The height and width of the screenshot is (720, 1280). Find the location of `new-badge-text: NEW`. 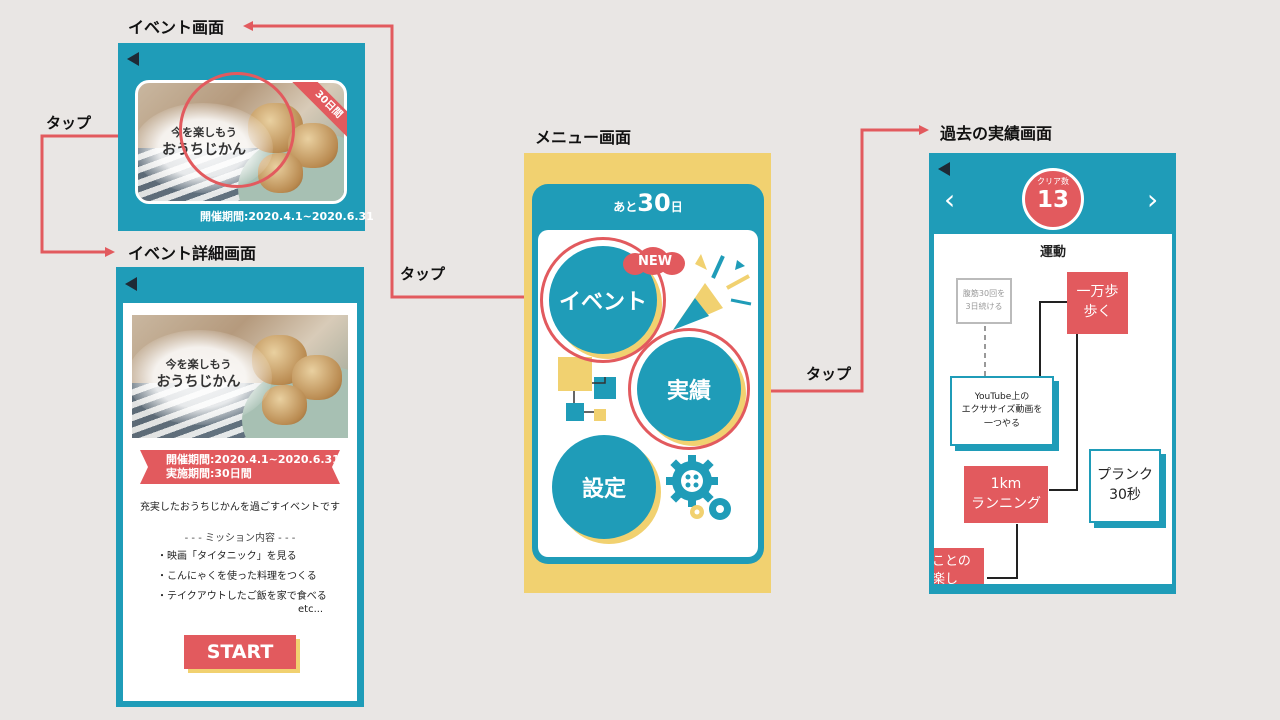

new-badge-text: NEW is located at coordinates (655, 261).